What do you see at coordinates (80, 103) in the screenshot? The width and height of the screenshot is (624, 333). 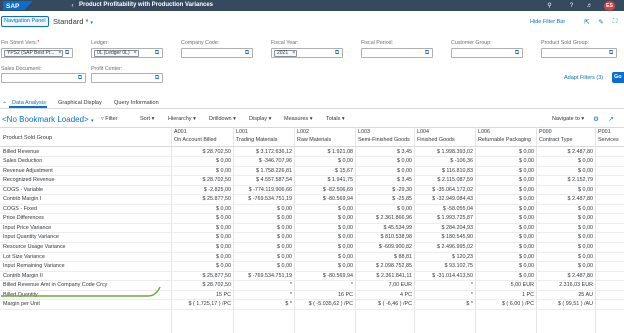 I see `tab-graphical-display: Graphical Display` at bounding box center [80, 103].